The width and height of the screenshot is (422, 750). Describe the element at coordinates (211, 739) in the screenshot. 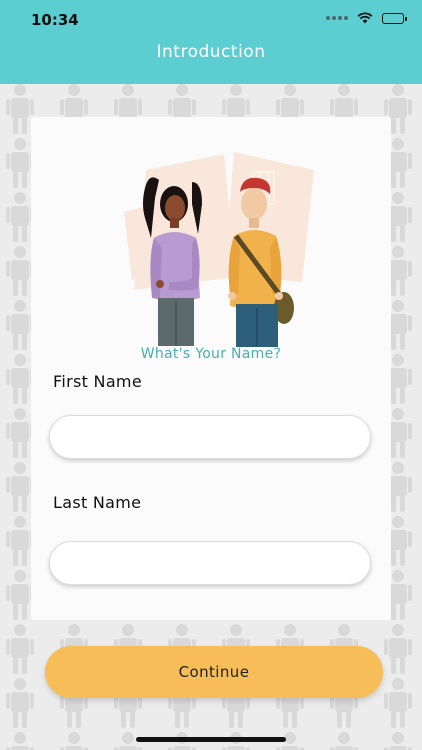

I see `home-indicator` at that location.